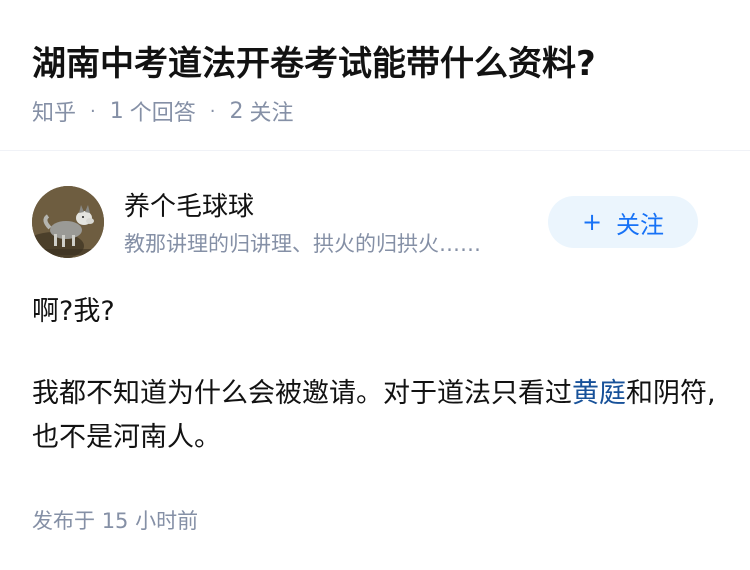 The width and height of the screenshot is (750, 570). Describe the element at coordinates (189, 204) in the screenshot. I see `author-name: 养个毛球球` at that location.